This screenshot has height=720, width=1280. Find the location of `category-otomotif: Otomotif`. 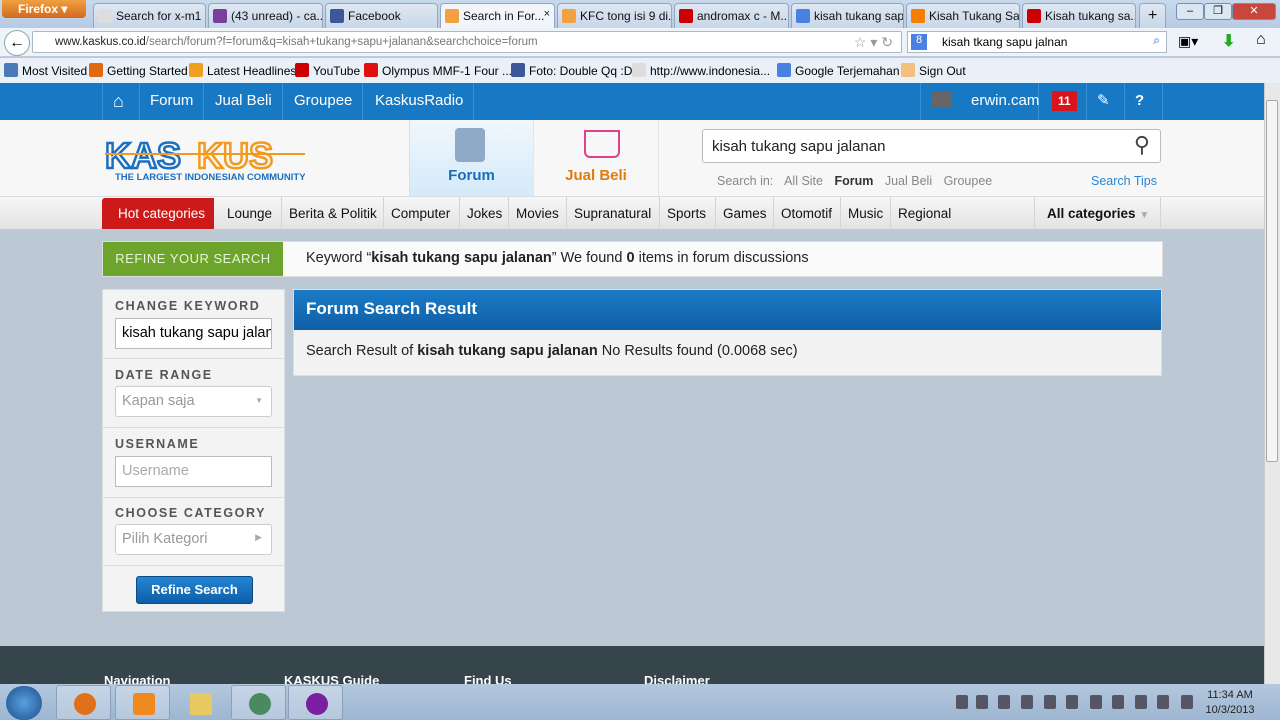

category-otomotif: Otomotif is located at coordinates (806, 213).